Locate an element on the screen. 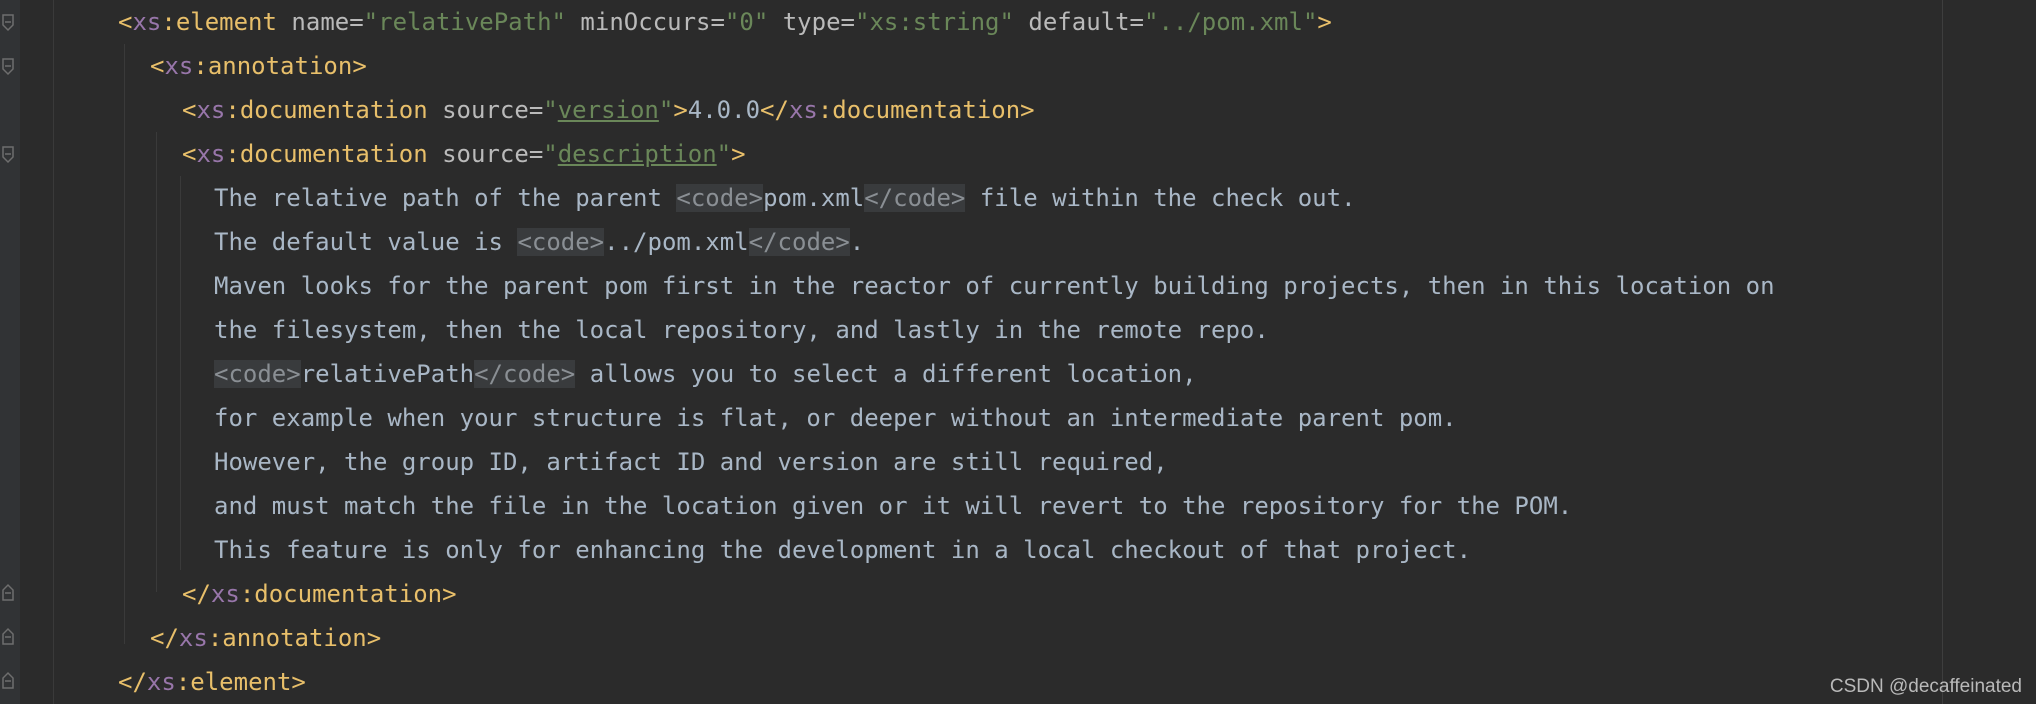 This screenshot has height=704, width=2036. text-content: The relative path of the parent is located at coordinates (445, 198).